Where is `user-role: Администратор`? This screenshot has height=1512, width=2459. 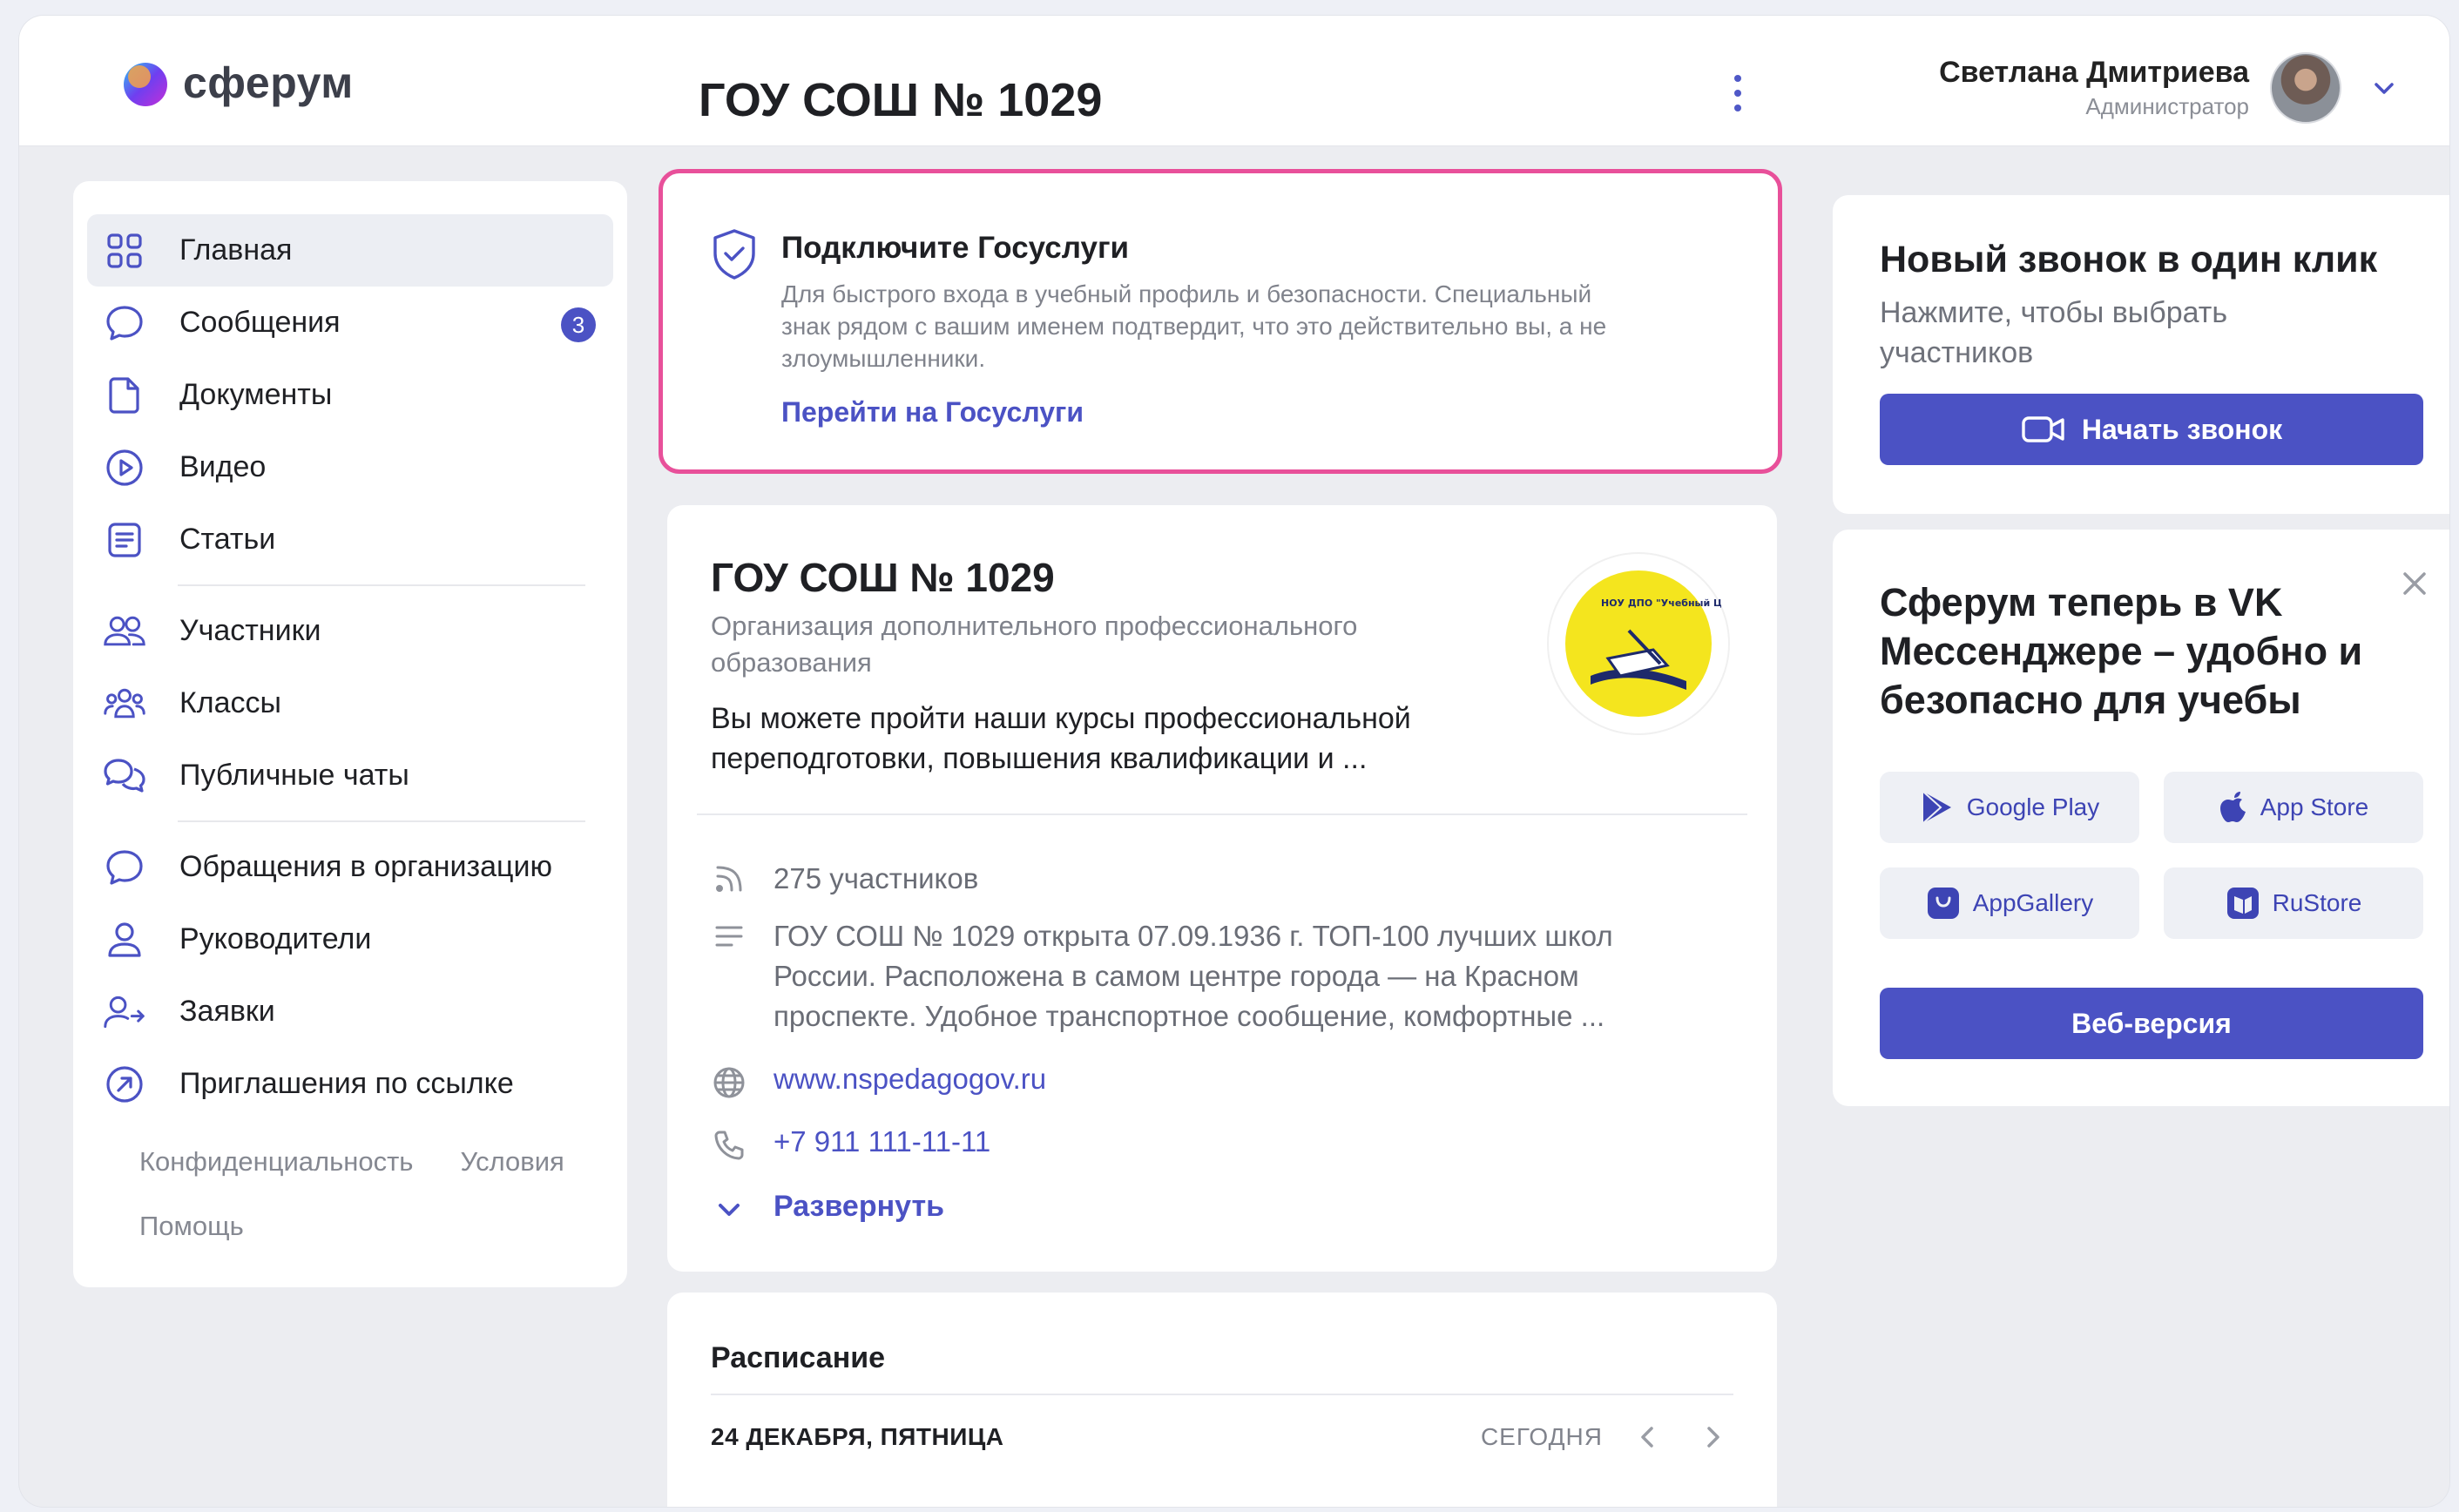 user-role: Администратор is located at coordinates (2167, 106).